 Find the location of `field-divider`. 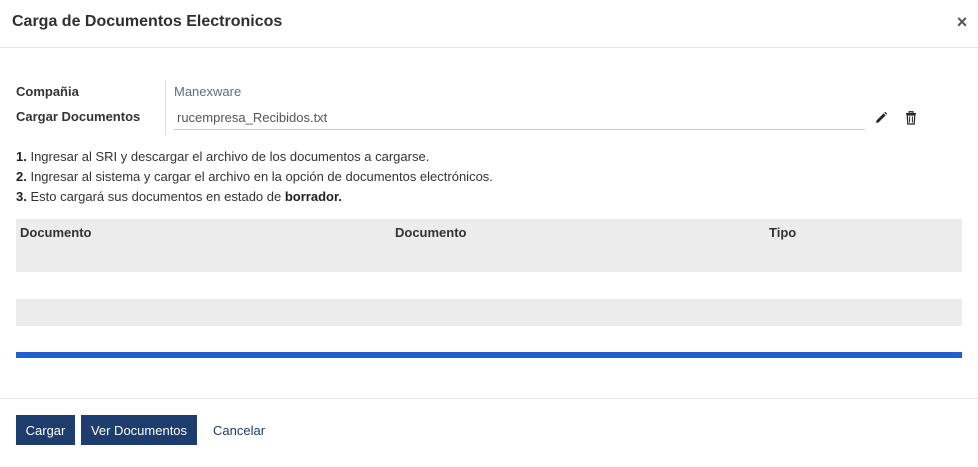

field-divider is located at coordinates (165, 107).